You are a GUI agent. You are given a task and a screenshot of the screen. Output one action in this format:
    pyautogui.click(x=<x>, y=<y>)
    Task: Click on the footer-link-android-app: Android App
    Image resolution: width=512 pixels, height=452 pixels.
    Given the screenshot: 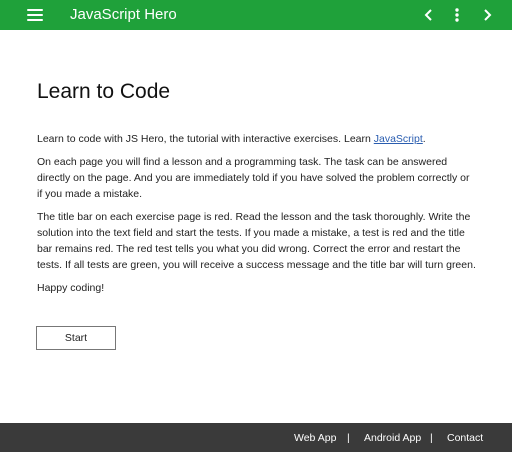 What is the action you would take?
    pyautogui.click(x=392, y=438)
    